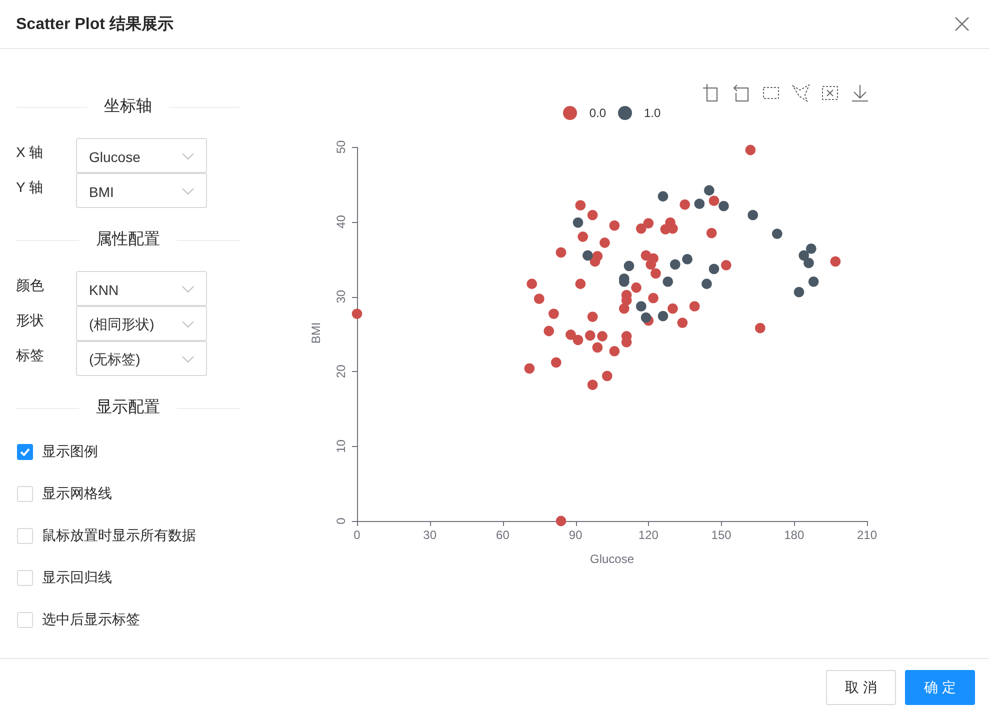 The height and width of the screenshot is (710, 989). What do you see at coordinates (141, 155) in the screenshot?
I see `select-field: Glucose` at bounding box center [141, 155].